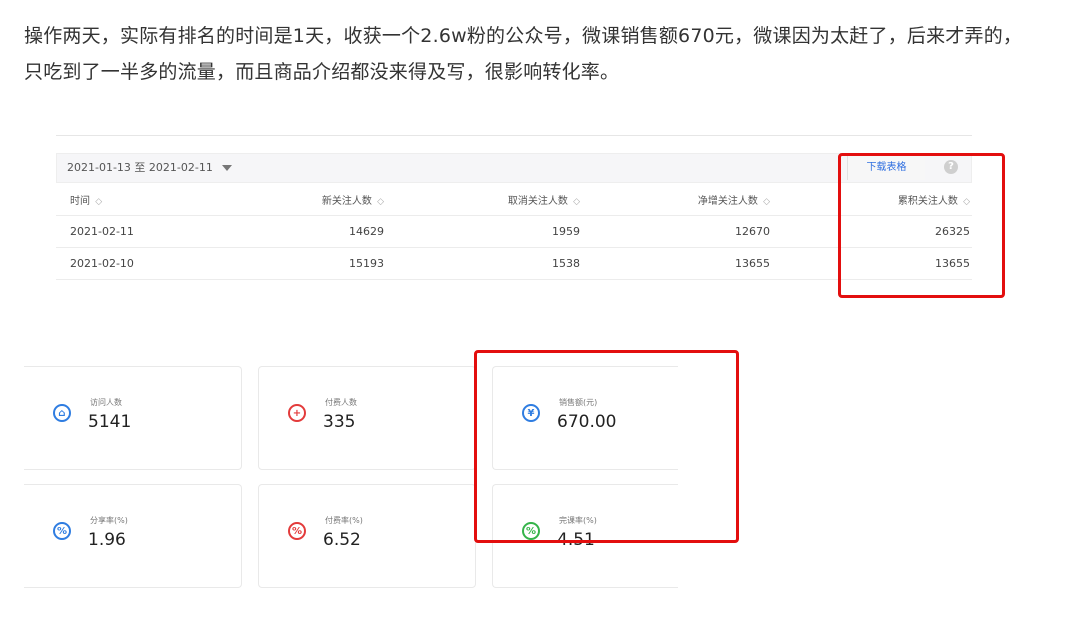  I want to click on net-followers-header-label: 净增关注人数, so click(727, 201).